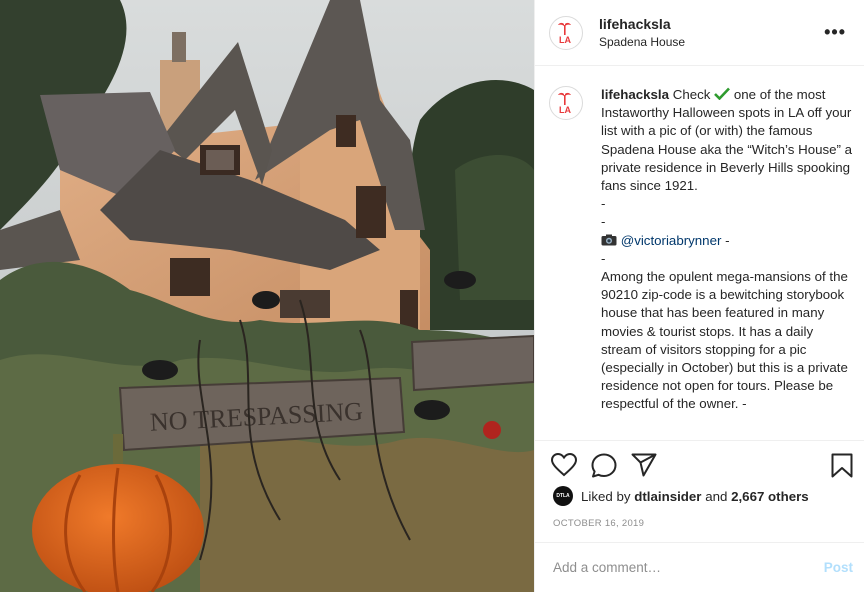 Image resolution: width=864 pixels, height=592 pixels. What do you see at coordinates (603, 222) in the screenshot?
I see `caption-dash-2: -` at bounding box center [603, 222].